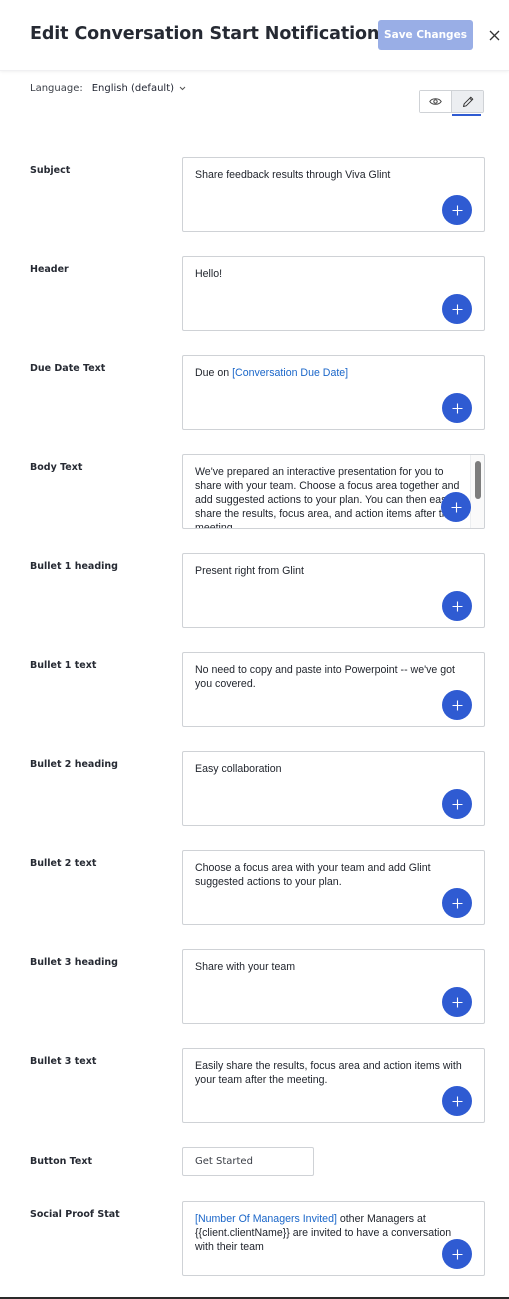  What do you see at coordinates (333, 590) in the screenshot?
I see `bullet-1-heading-input: Present right from Glint` at bounding box center [333, 590].